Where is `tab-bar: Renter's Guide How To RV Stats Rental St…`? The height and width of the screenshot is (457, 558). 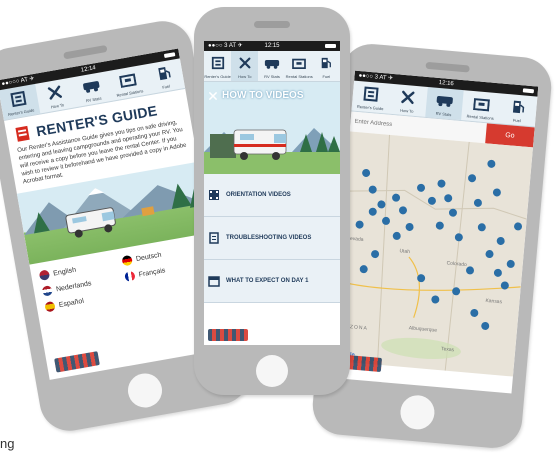
tab-bar: Renter's Guide How To RV Stats Rental St… is located at coordinates (272, 66).